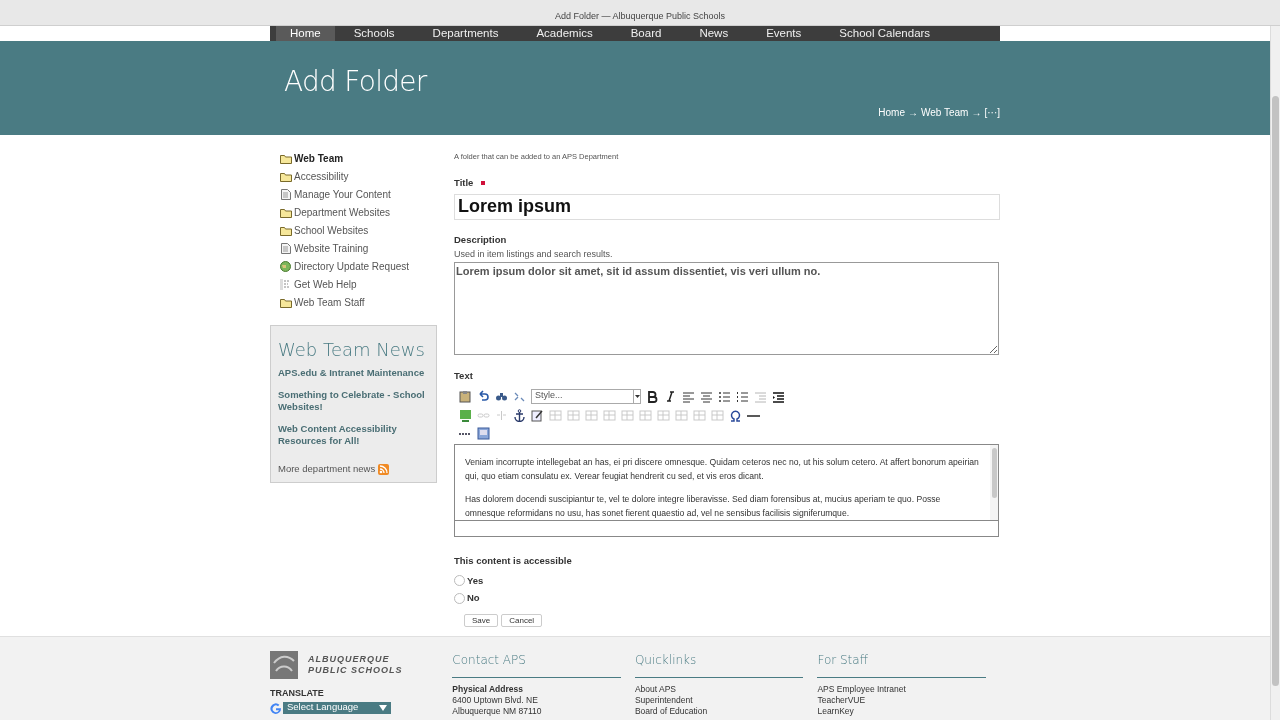 This screenshot has height=720, width=1280. I want to click on field-label: Text, so click(464, 376).